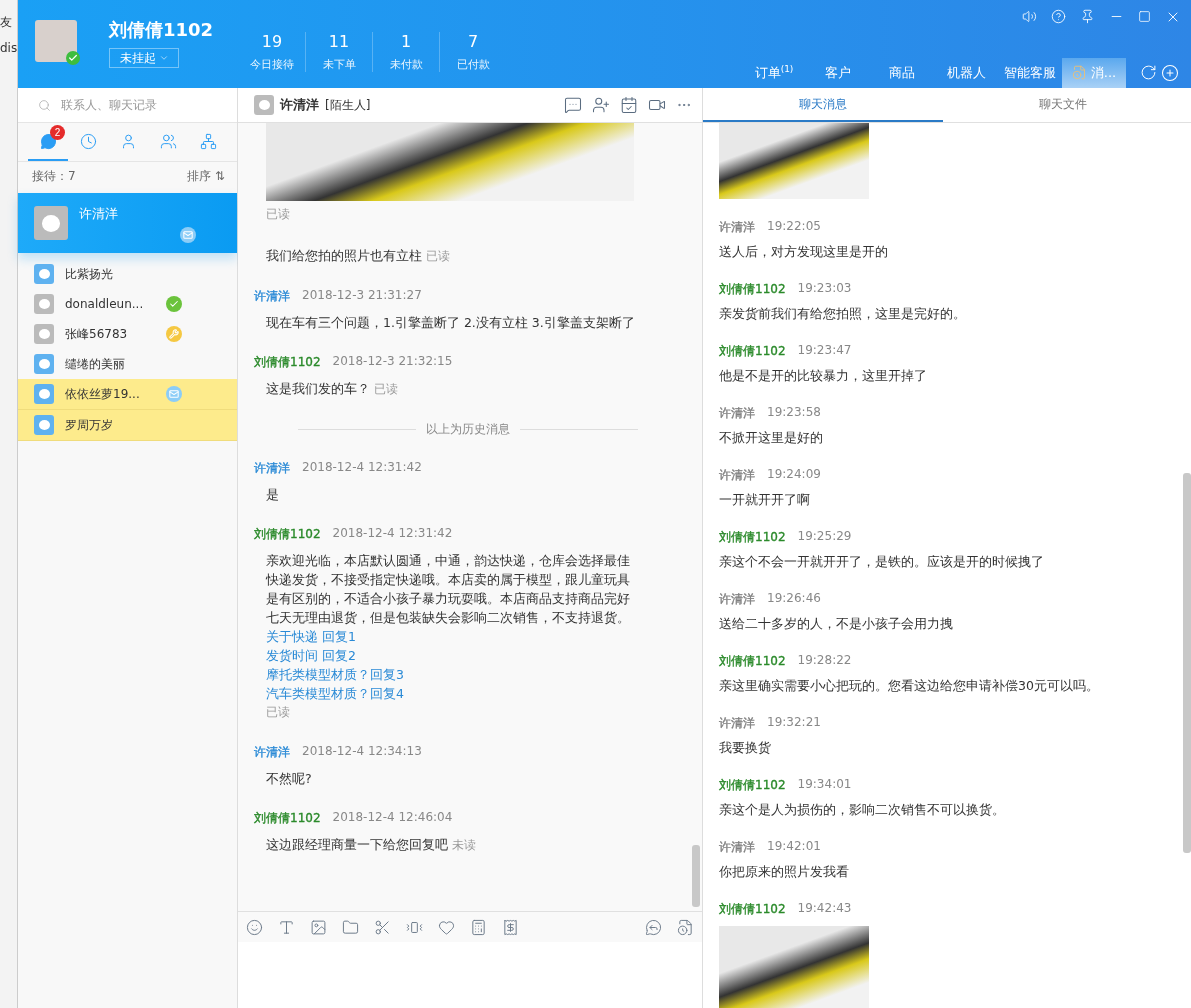 Image resolution: width=1191 pixels, height=1008 pixels. Describe the element at coordinates (966, 72) in the screenshot. I see `nav-tab: 机器人` at that location.